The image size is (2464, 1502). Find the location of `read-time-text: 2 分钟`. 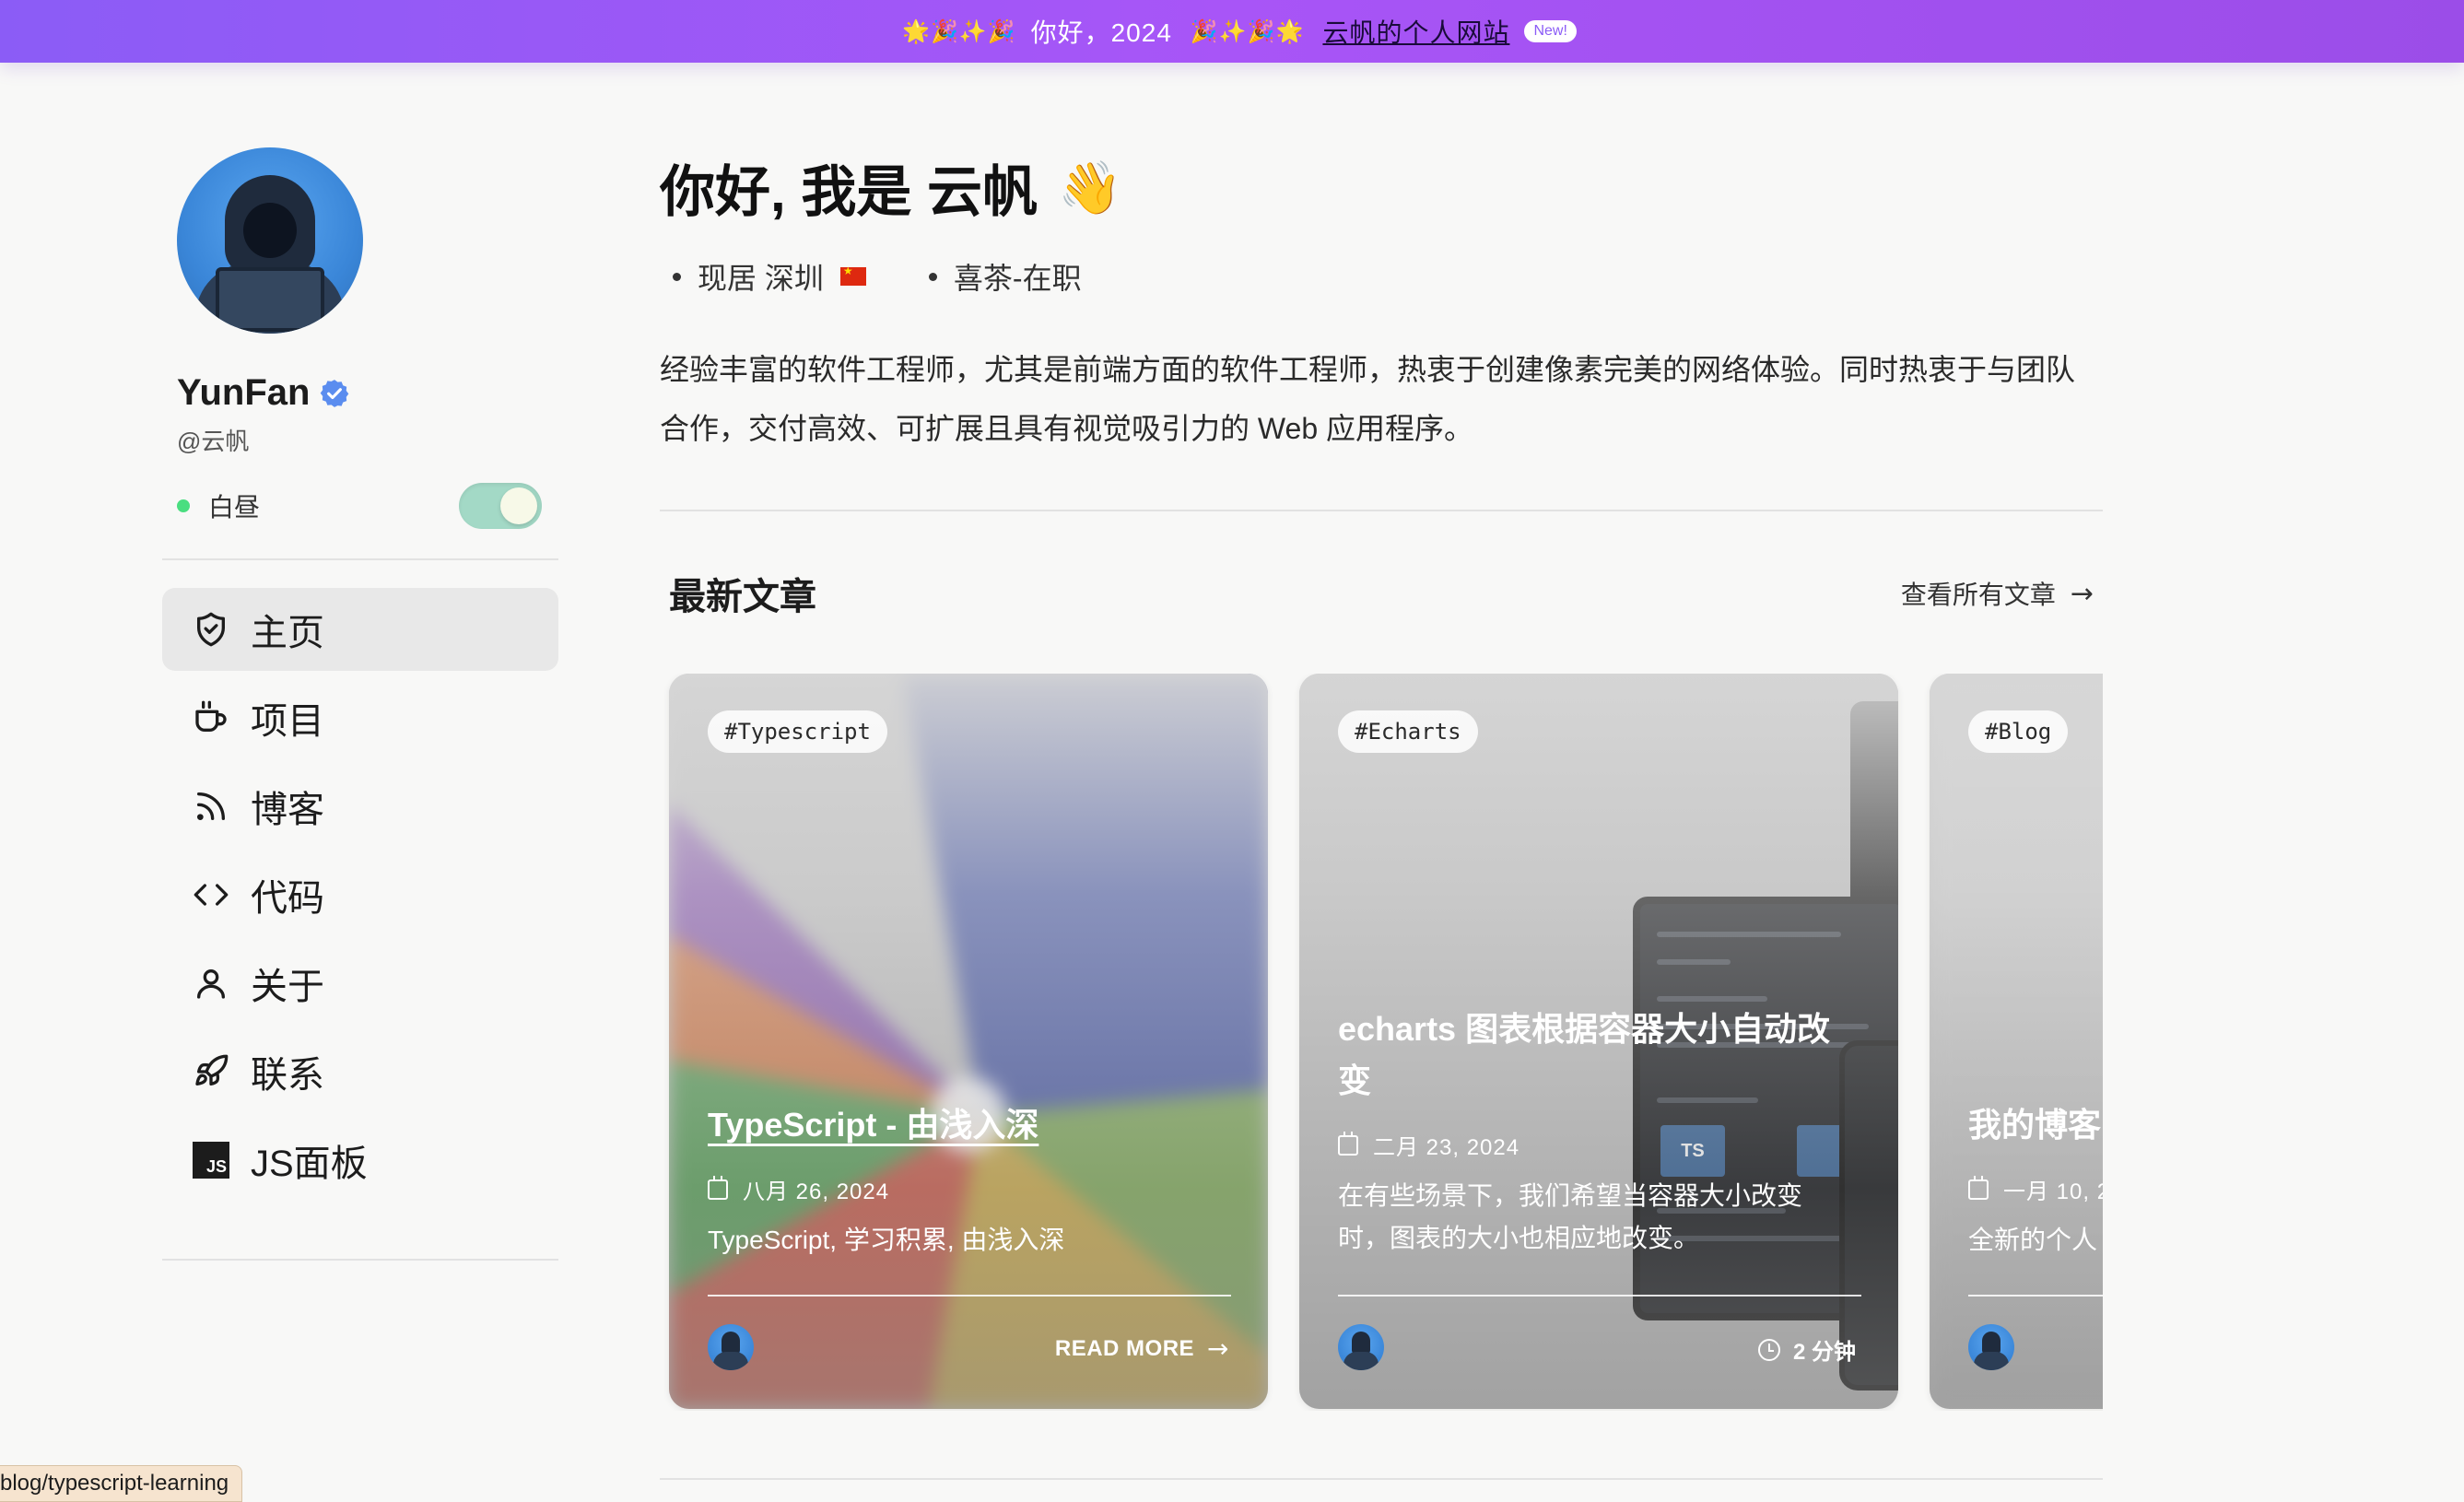

read-time-text: 2 分钟 is located at coordinates (1824, 1352).